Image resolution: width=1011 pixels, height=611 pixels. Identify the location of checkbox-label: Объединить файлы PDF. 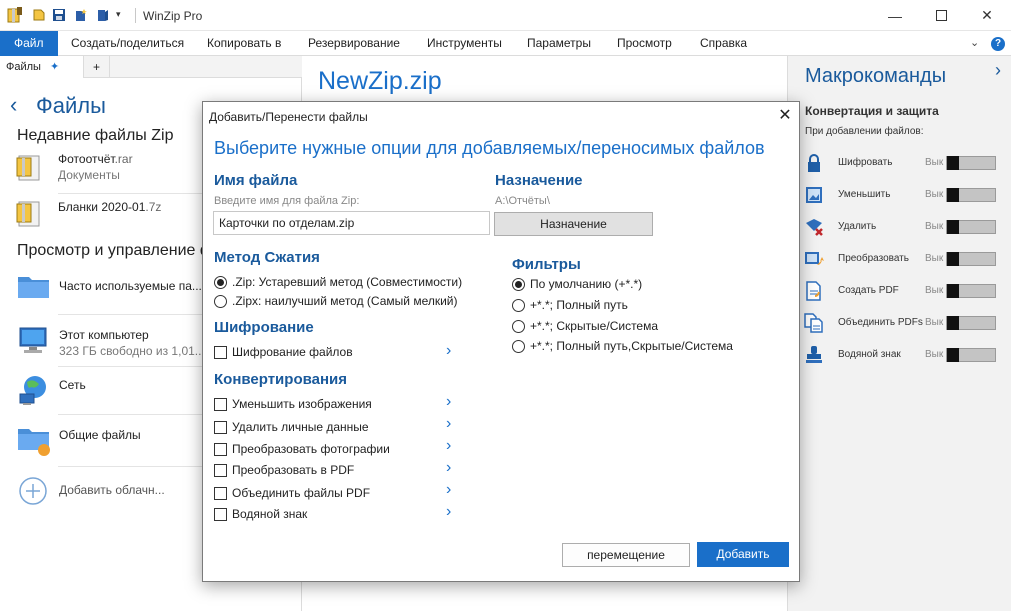
(301, 493).